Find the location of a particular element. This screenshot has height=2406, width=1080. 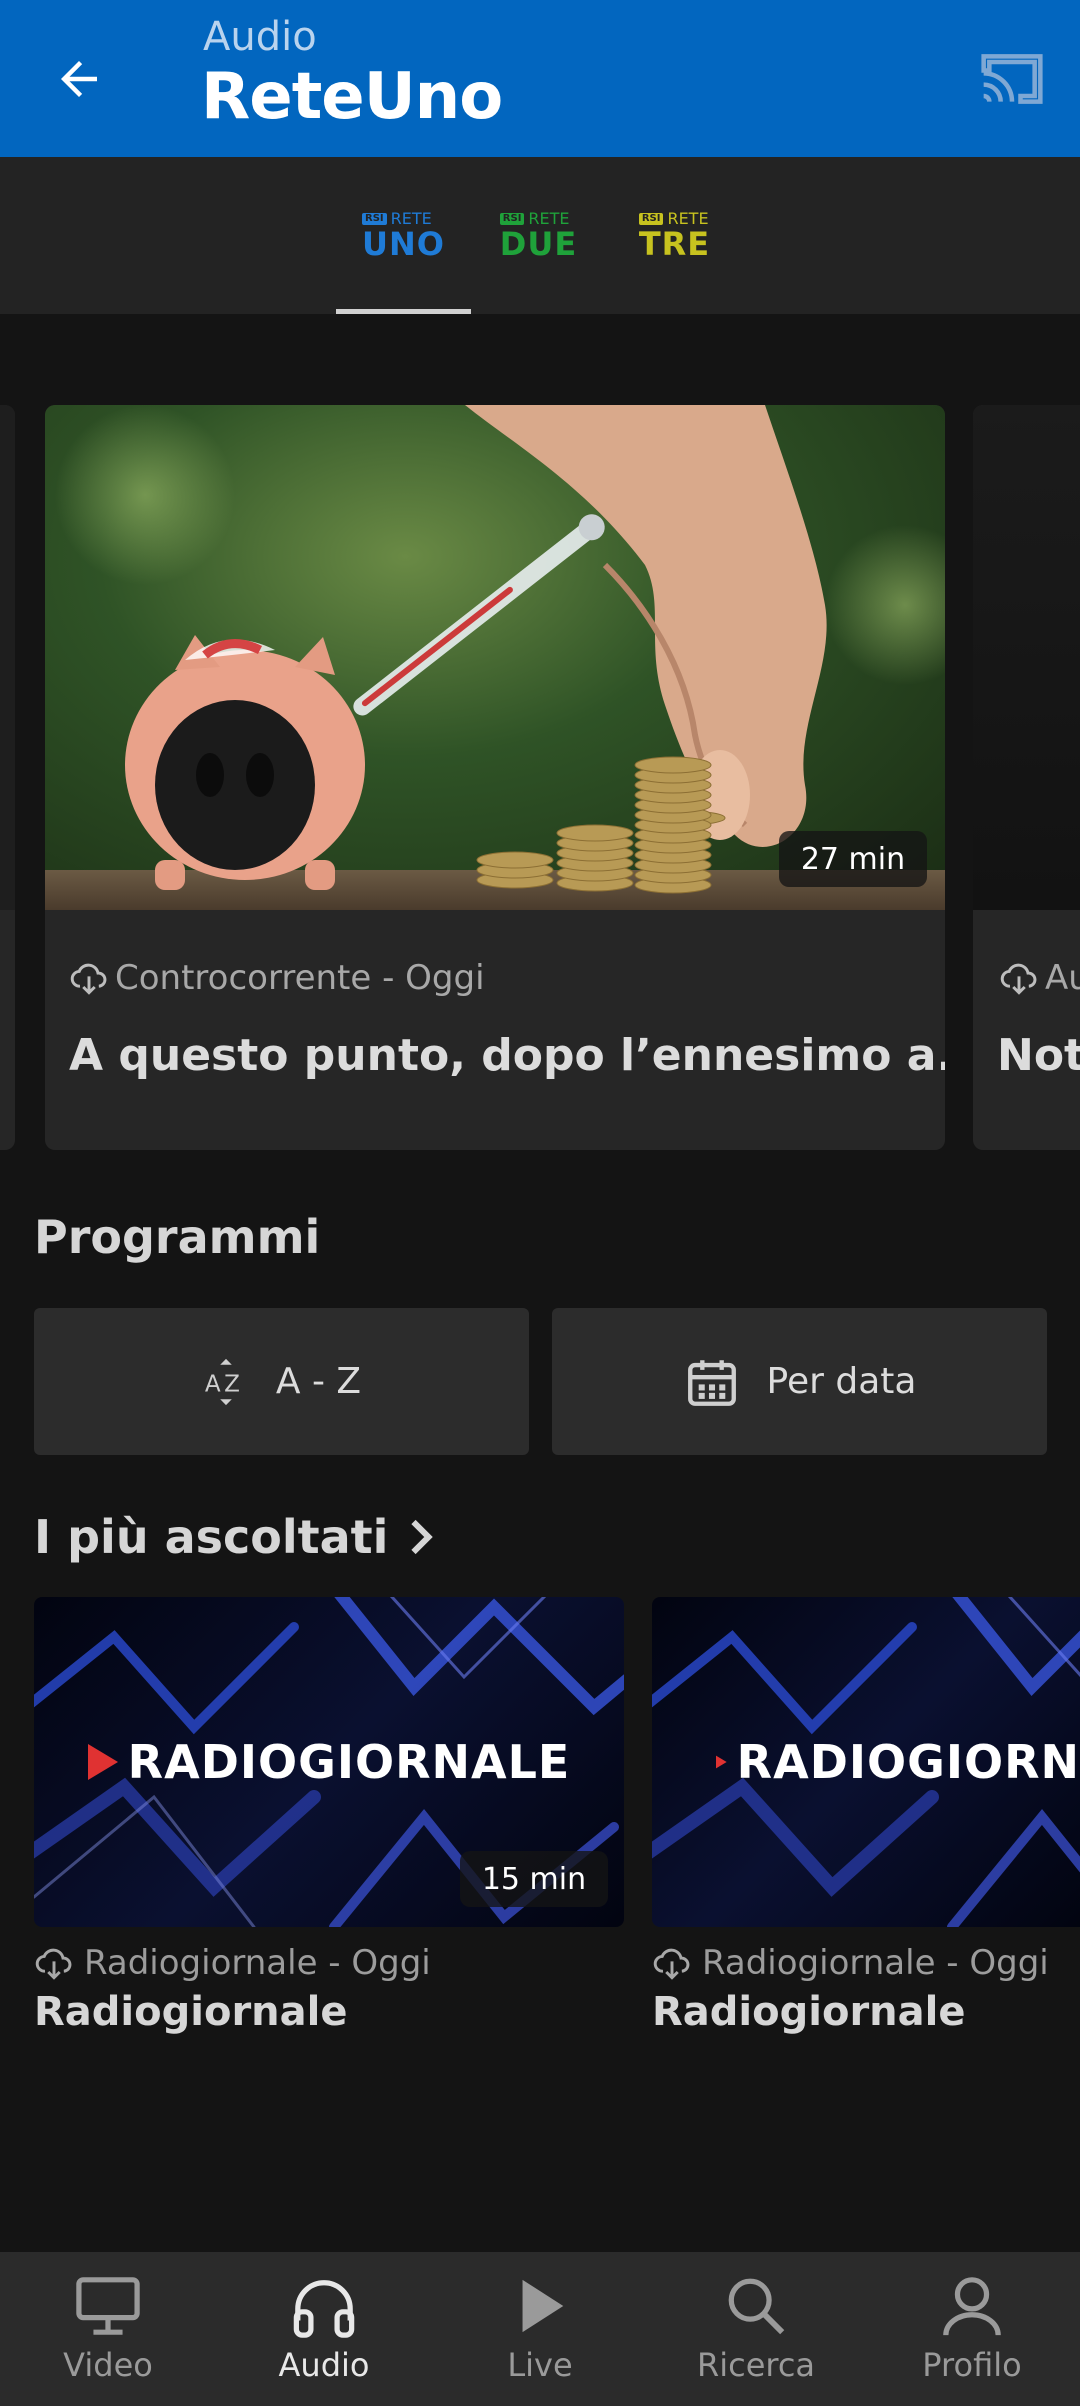

bottom-navigation: Video Audio Live Ricerca Profilo is located at coordinates (540, 2329).